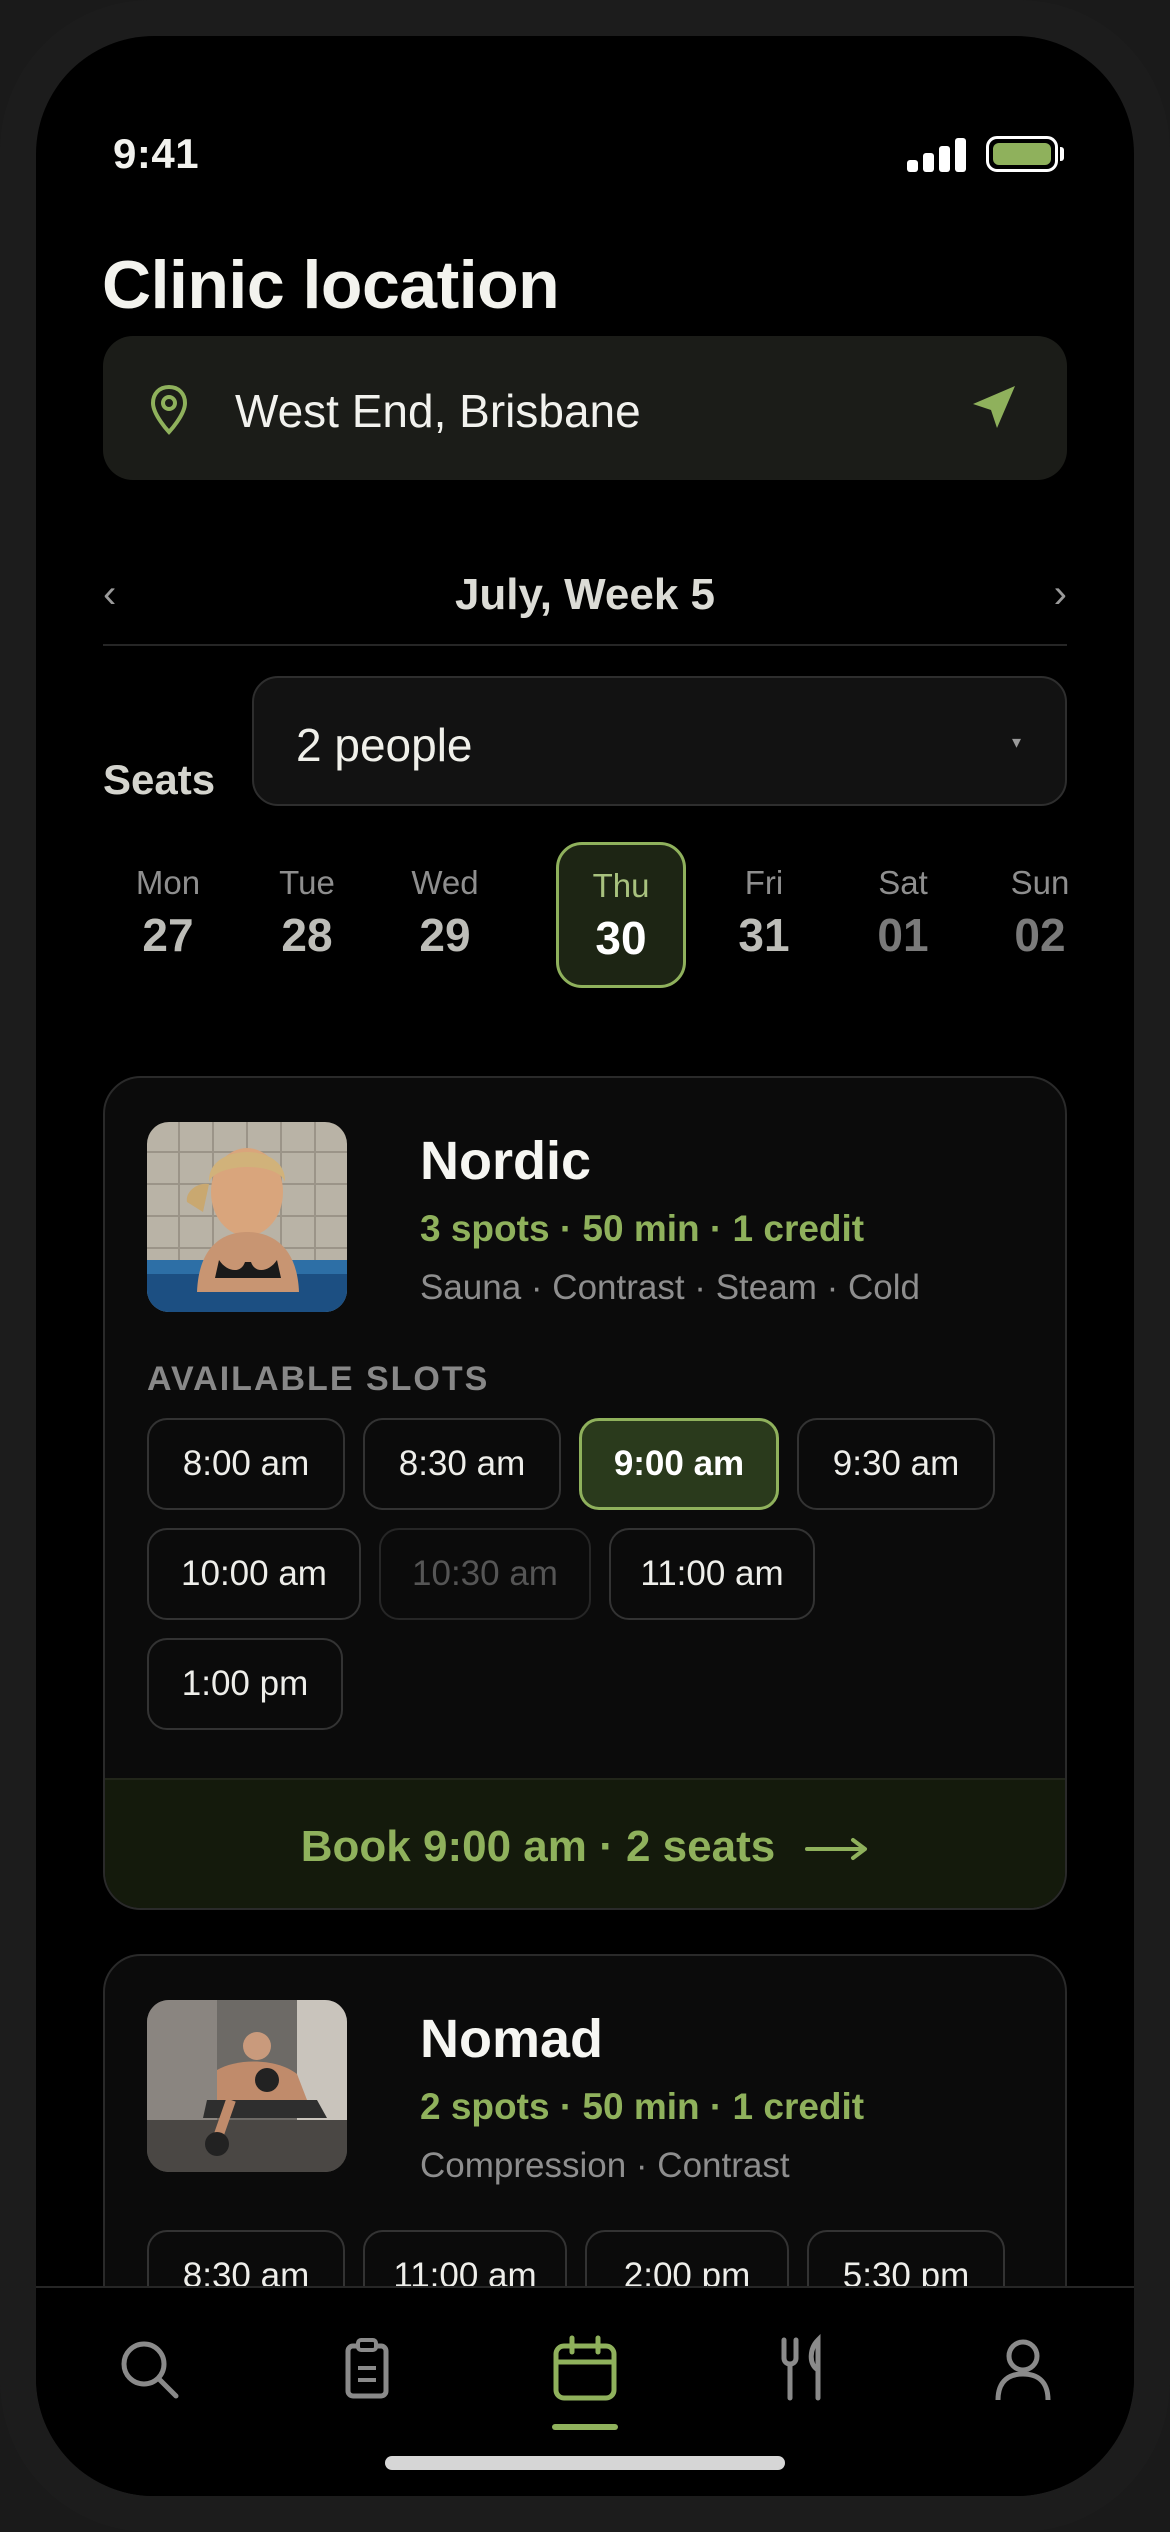 This screenshot has height=2532, width=1170. Describe the element at coordinates (585, 2427) in the screenshot. I see `active-tab-indicator` at that location.